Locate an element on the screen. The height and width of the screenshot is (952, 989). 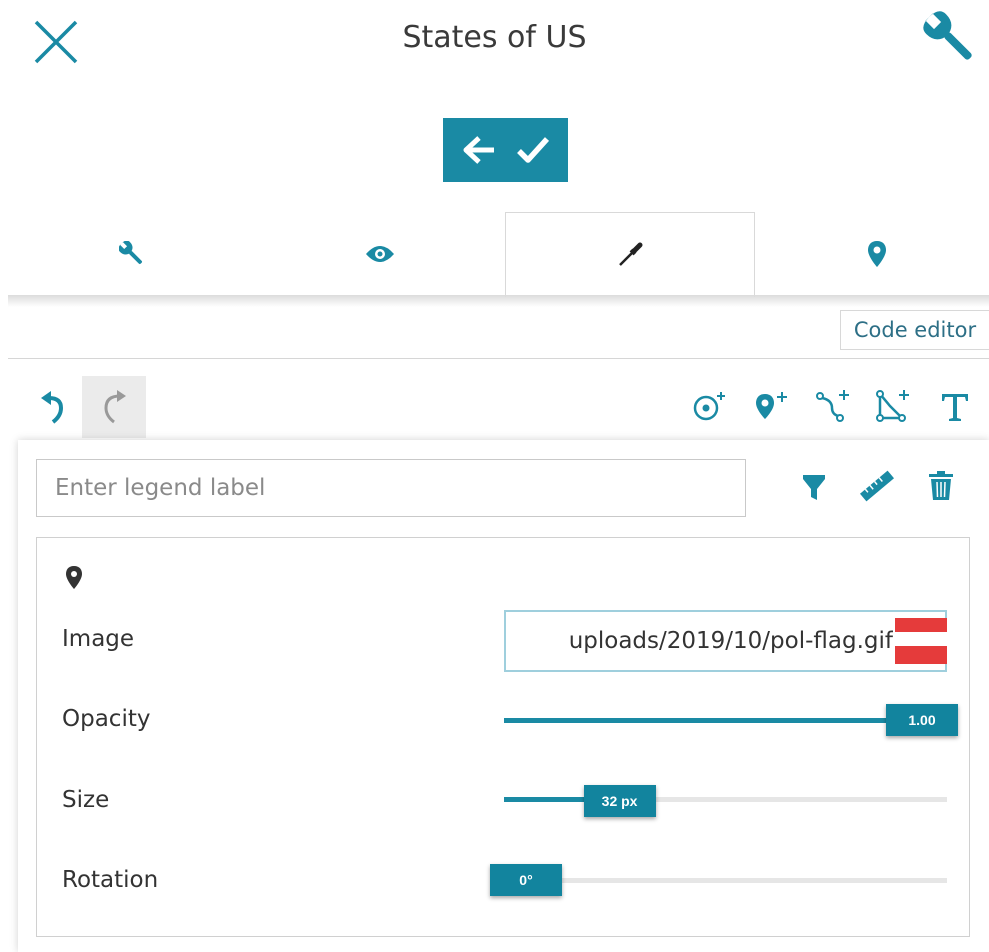
tab-settings is located at coordinates (132, 254).